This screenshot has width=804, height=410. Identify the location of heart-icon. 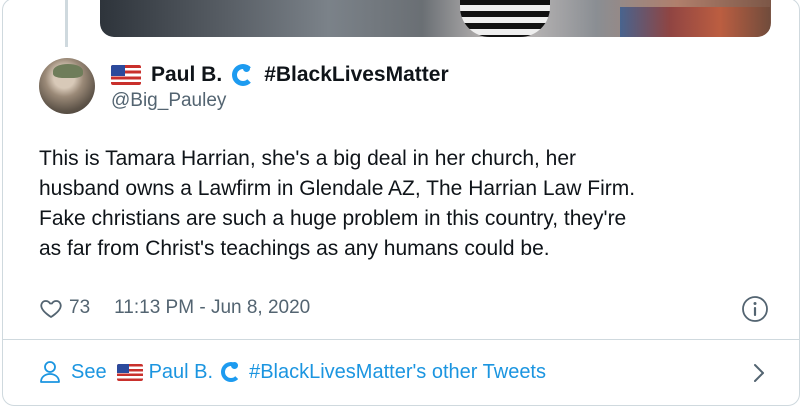
(51, 308).